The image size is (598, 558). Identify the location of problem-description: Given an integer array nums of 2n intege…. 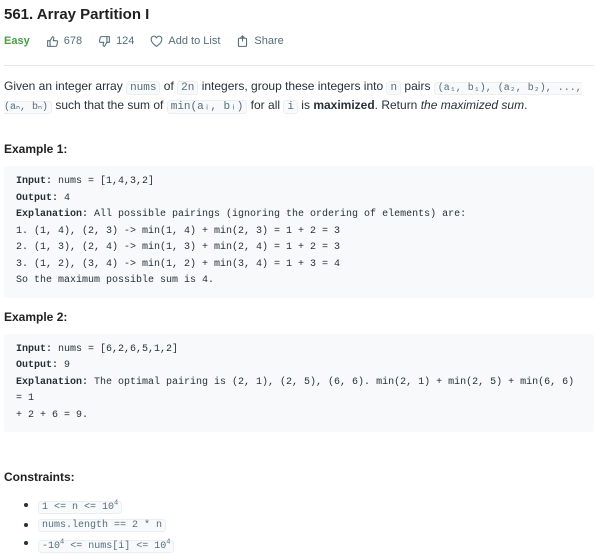
(299, 97).